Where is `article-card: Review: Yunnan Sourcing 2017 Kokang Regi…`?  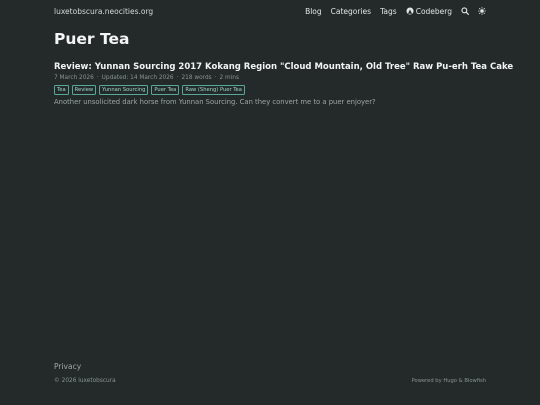 article-card: Review: Yunnan Sourcing 2017 Kokang Regi… is located at coordinates (283, 84).